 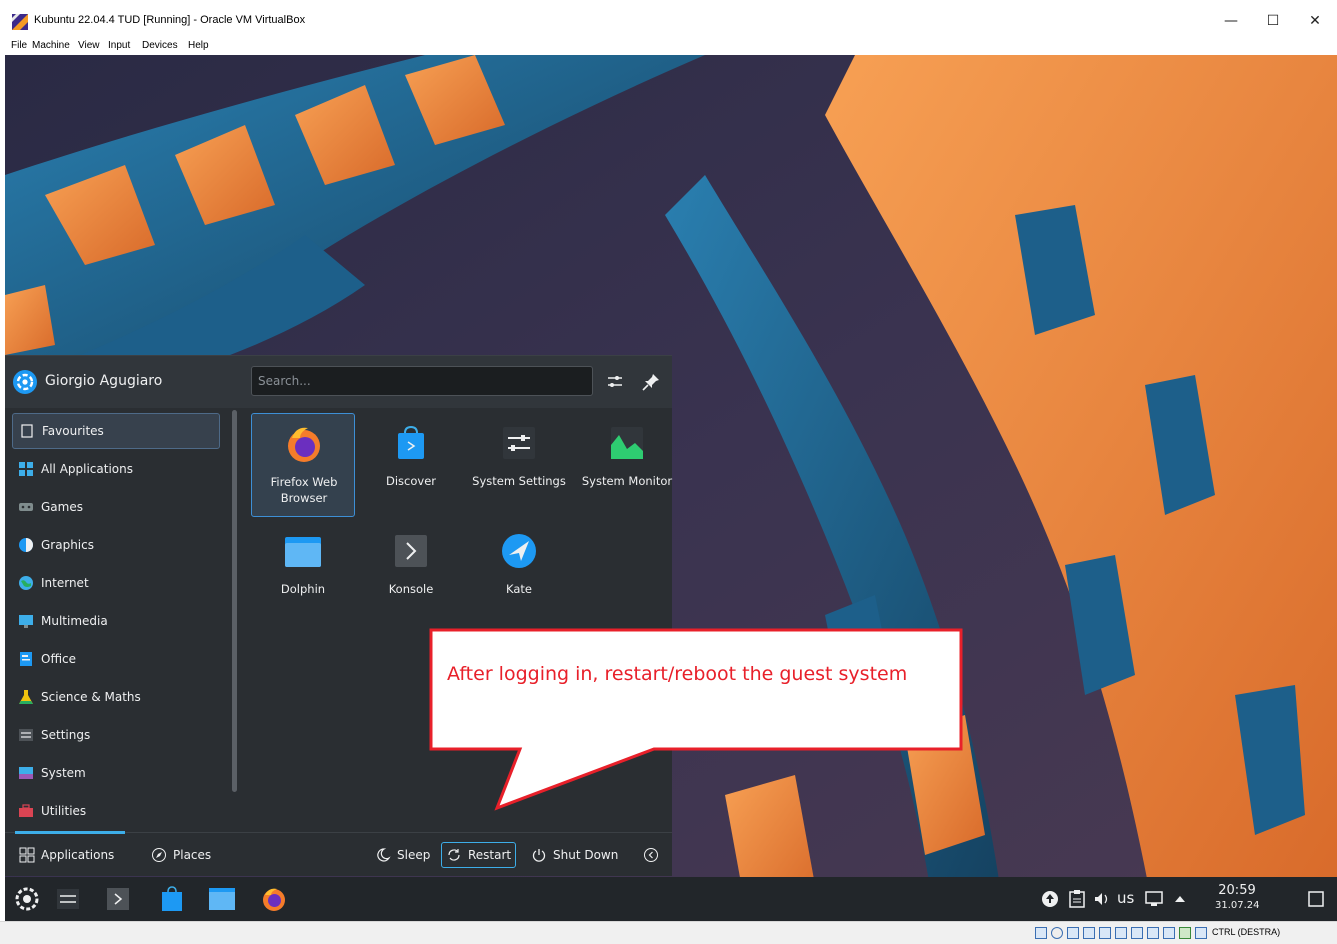 I want to click on vbox-menubar: File Machine View Input Devices Help, so click(x=668, y=46).